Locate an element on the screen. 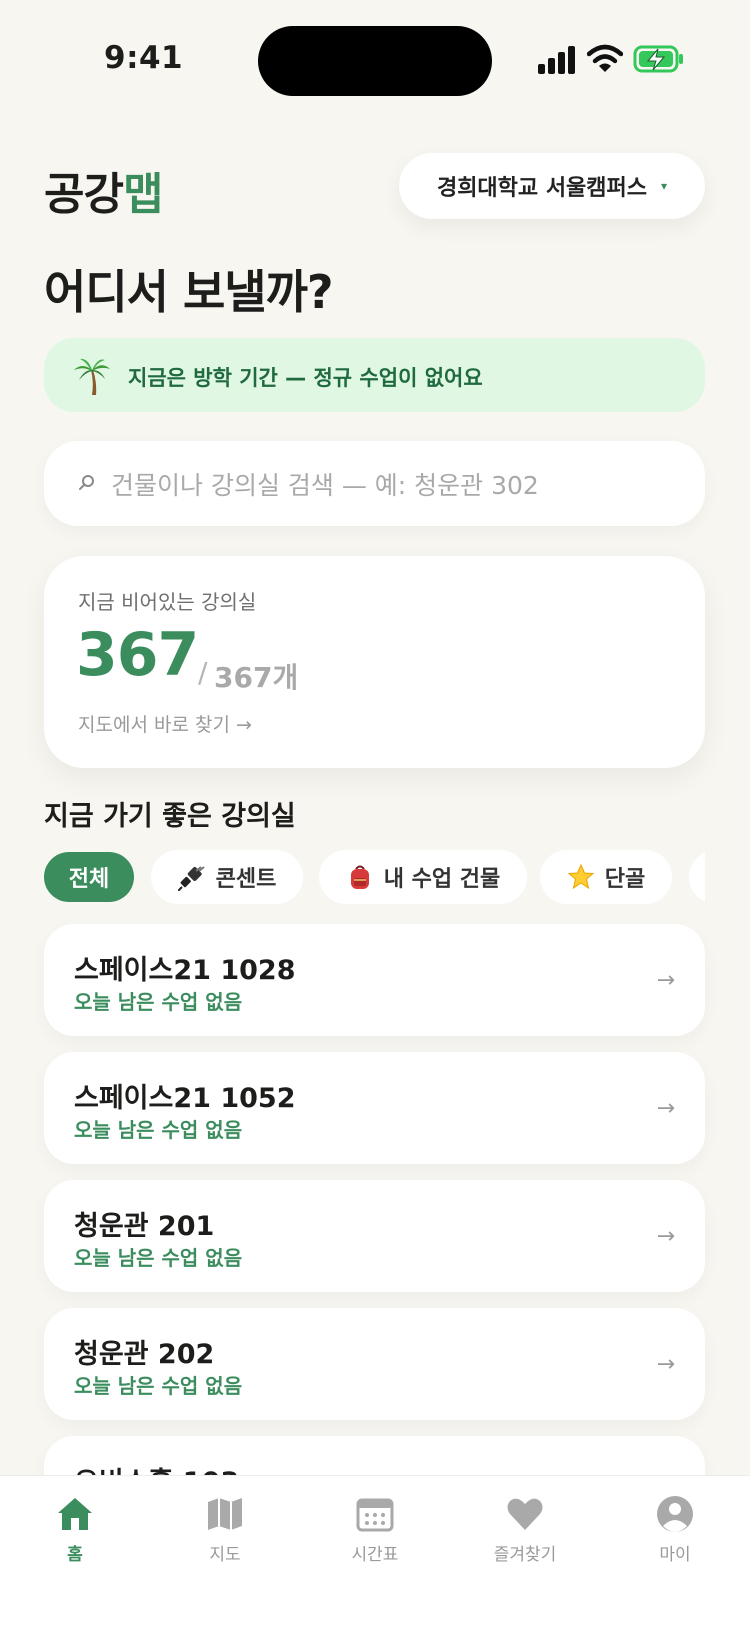 Image resolution: width=750 pixels, height=1632 pixels. tab-label: 즐겨찾기 is located at coordinates (525, 1555).